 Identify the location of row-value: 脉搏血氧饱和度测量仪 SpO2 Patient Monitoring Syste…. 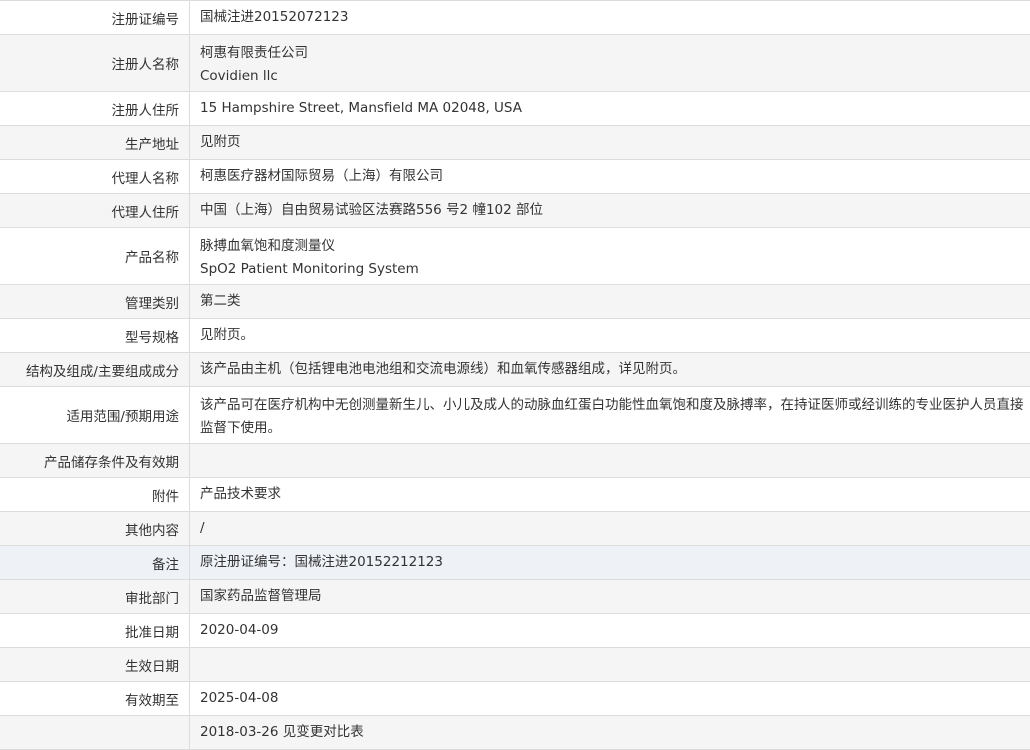
(309, 257).